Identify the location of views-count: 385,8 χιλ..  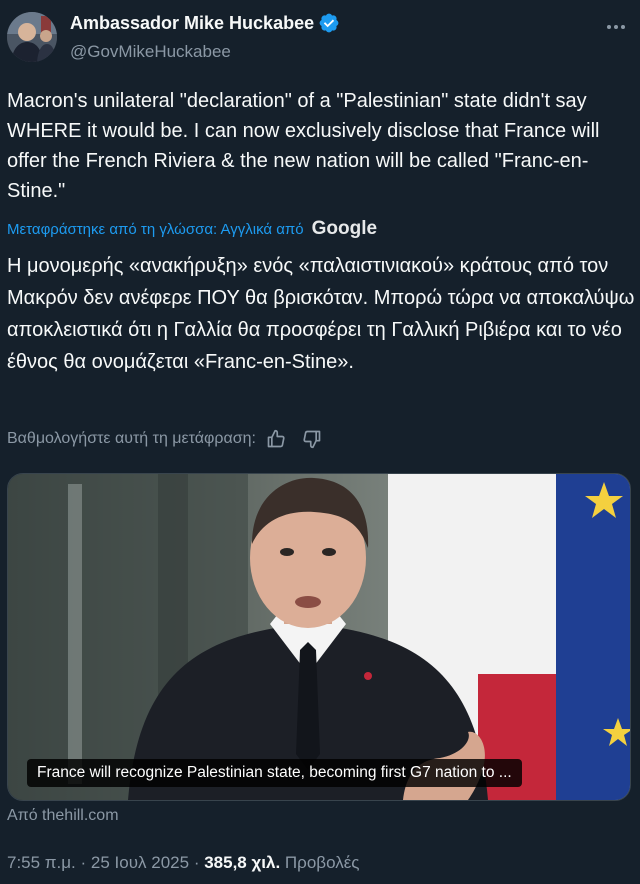
(242, 862).